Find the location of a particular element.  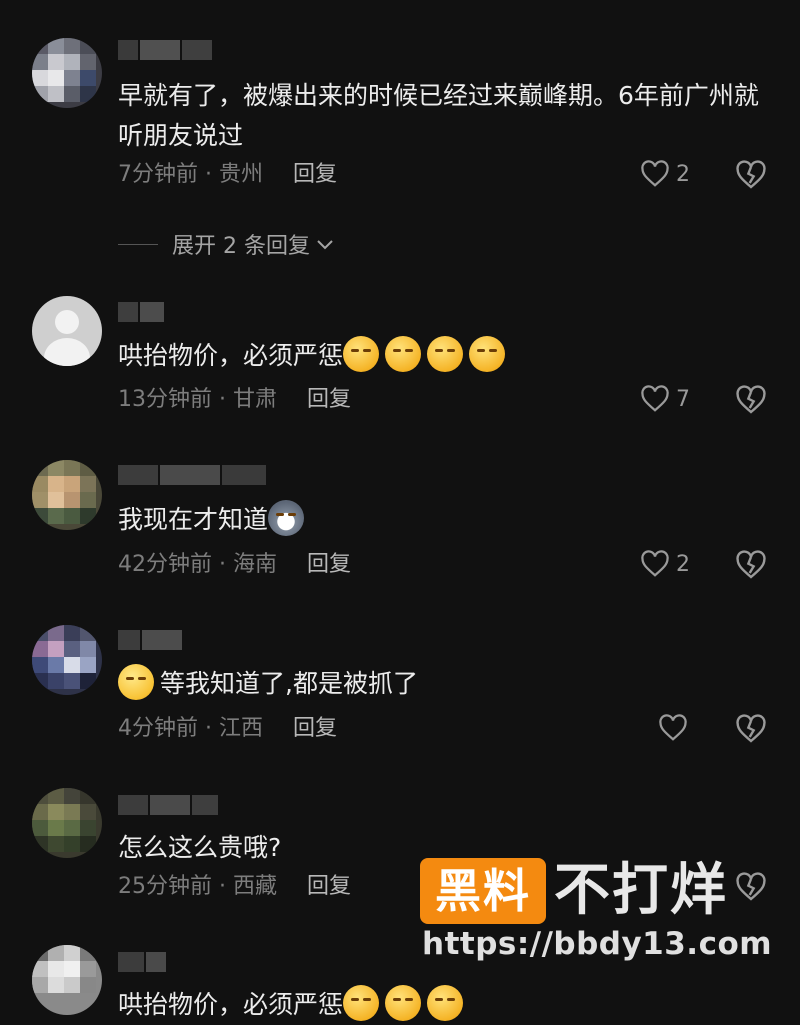

comment-meta: 7分钟前 · 贵州 回复 is located at coordinates (227, 175).